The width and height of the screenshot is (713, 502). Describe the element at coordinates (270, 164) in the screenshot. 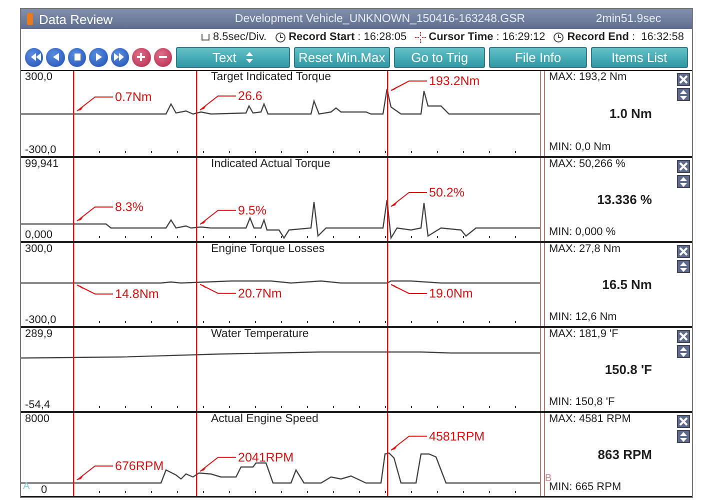

I see `channel-title: Indicated Actual Torque` at that location.